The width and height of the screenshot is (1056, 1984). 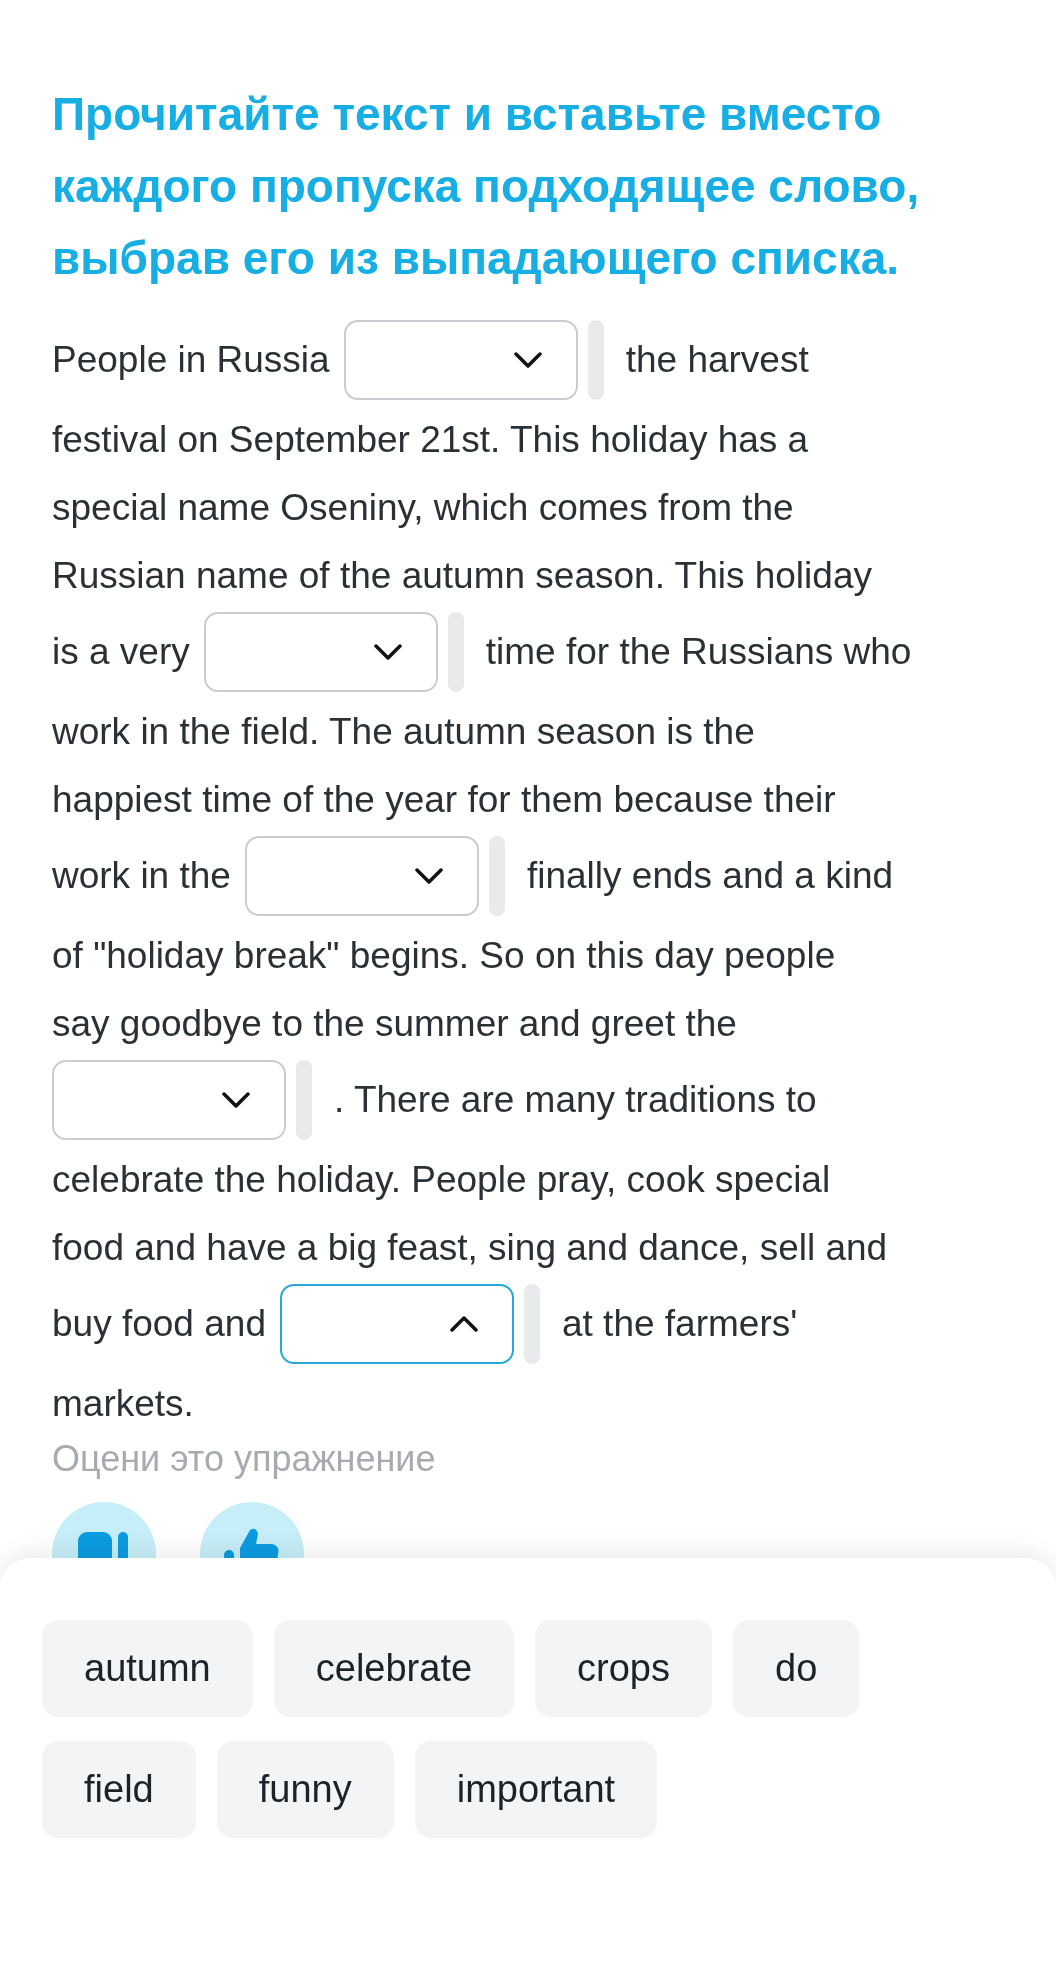 I want to click on word-chip: celebrate, so click(x=394, y=1668).